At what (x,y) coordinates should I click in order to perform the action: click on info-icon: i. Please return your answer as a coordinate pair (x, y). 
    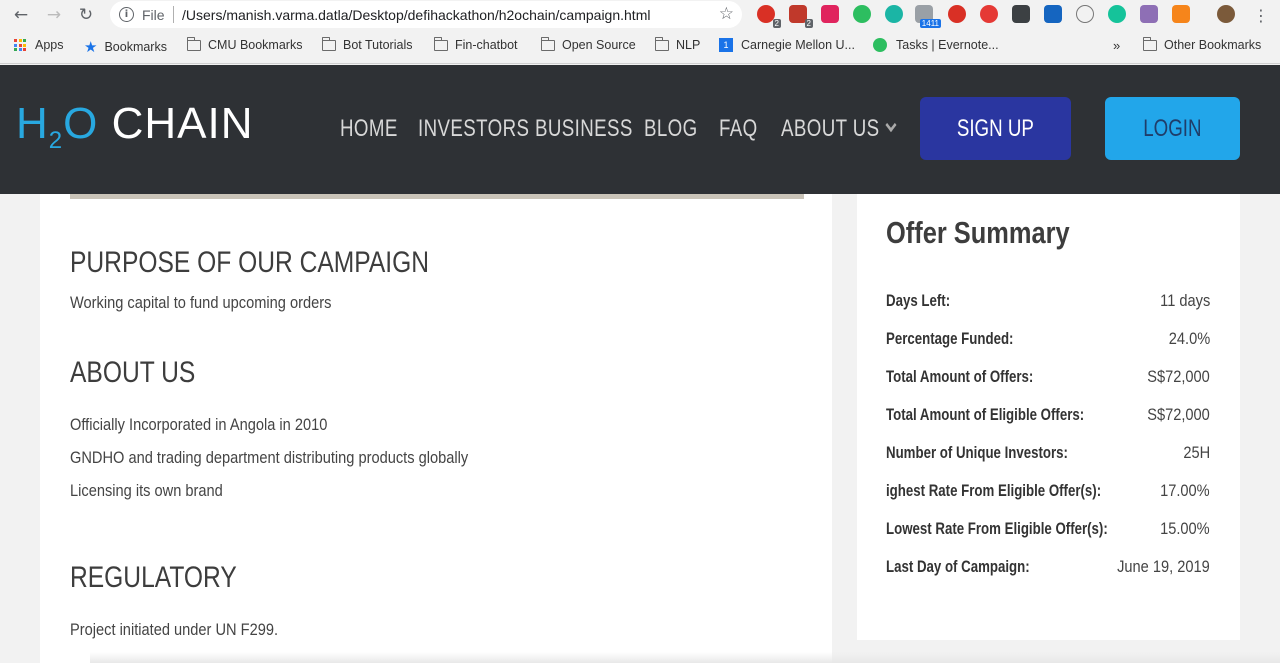
    Looking at the image, I should click on (126, 14).